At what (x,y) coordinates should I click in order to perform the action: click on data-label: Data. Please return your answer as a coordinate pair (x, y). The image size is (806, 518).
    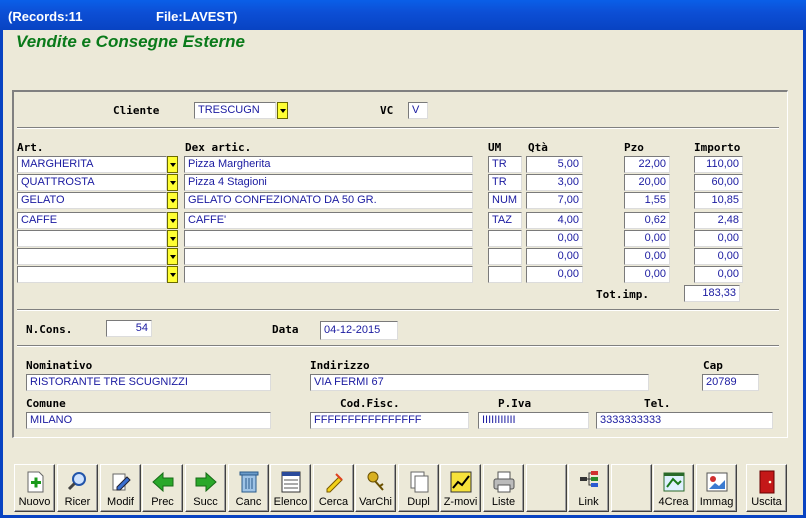
    Looking at the image, I should click on (285, 329).